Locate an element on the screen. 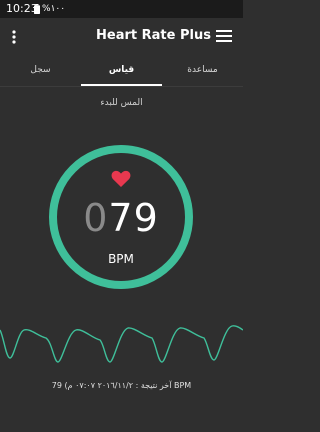 The height and width of the screenshot is (432, 320). app-title: Heart Rate Plus is located at coordinates (153, 35).